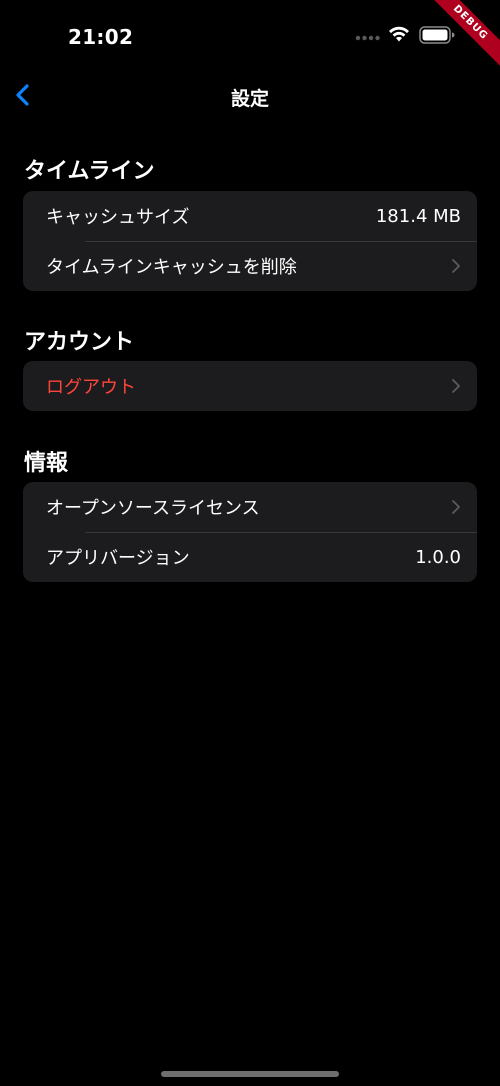 The width and height of the screenshot is (500, 1086). Describe the element at coordinates (460, 36) in the screenshot. I see `debug-banner-label: DEBUG` at that location.